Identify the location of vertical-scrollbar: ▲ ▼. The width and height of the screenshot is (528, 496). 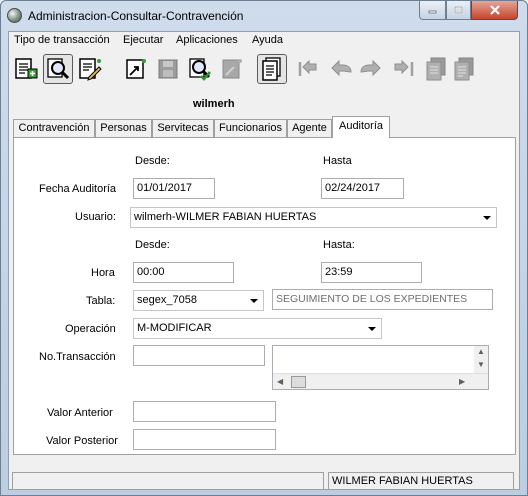
(481, 359).